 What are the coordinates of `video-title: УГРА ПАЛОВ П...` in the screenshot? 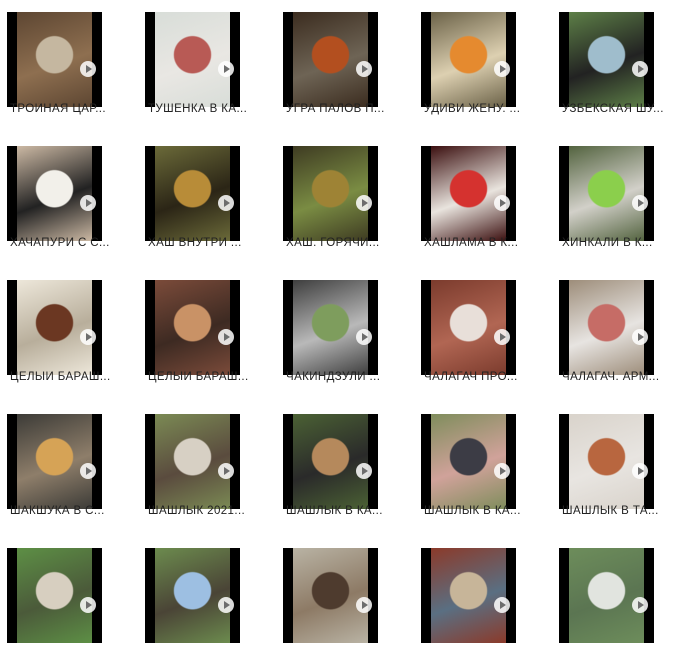 It's located at (335, 109).